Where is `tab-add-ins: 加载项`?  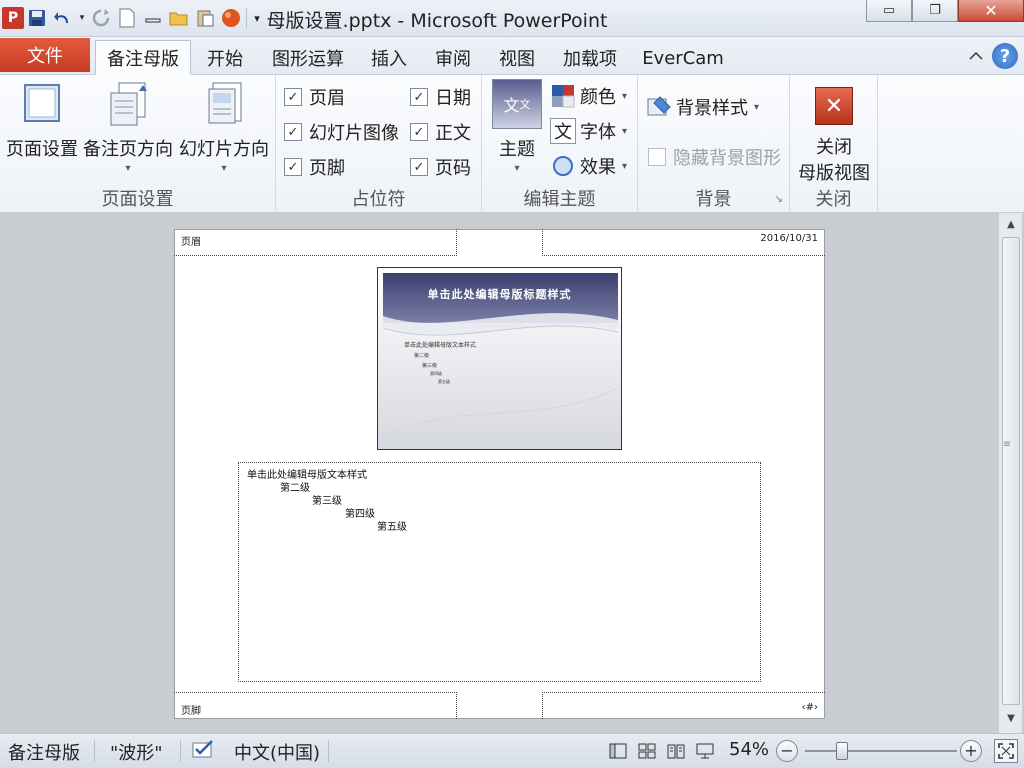 tab-add-ins: 加载项 is located at coordinates (590, 58).